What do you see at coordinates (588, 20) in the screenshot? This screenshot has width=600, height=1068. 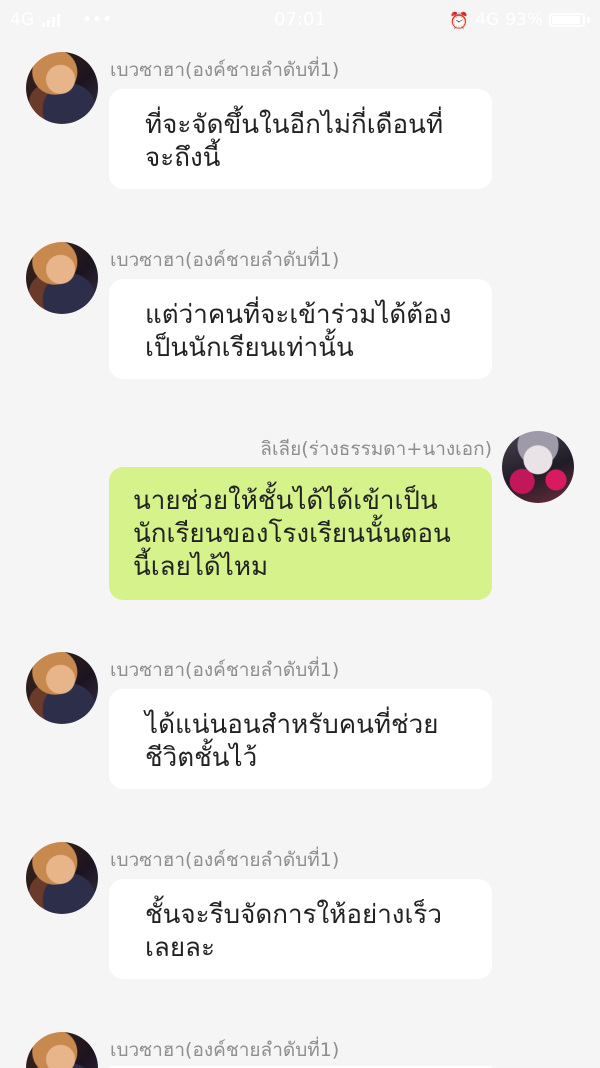 I see `battery-tip-icon` at bounding box center [588, 20].